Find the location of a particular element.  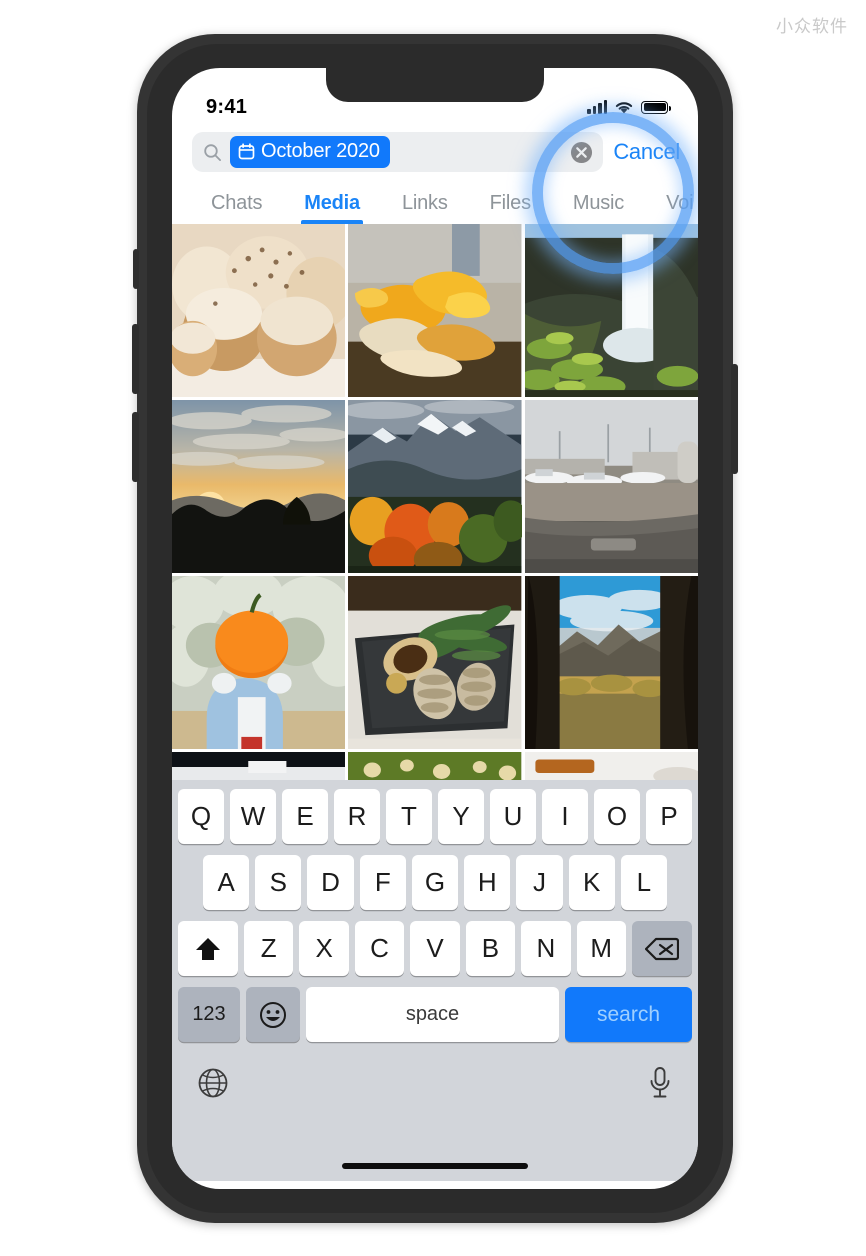

home-indicator is located at coordinates (435, 1166).